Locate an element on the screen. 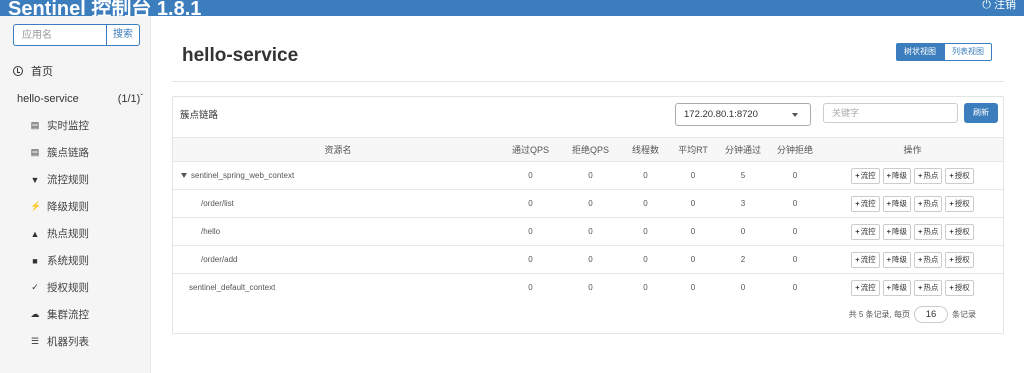 This screenshot has width=1024, height=373. machine-select: 172.20.80.1:8720 is located at coordinates (743, 114).